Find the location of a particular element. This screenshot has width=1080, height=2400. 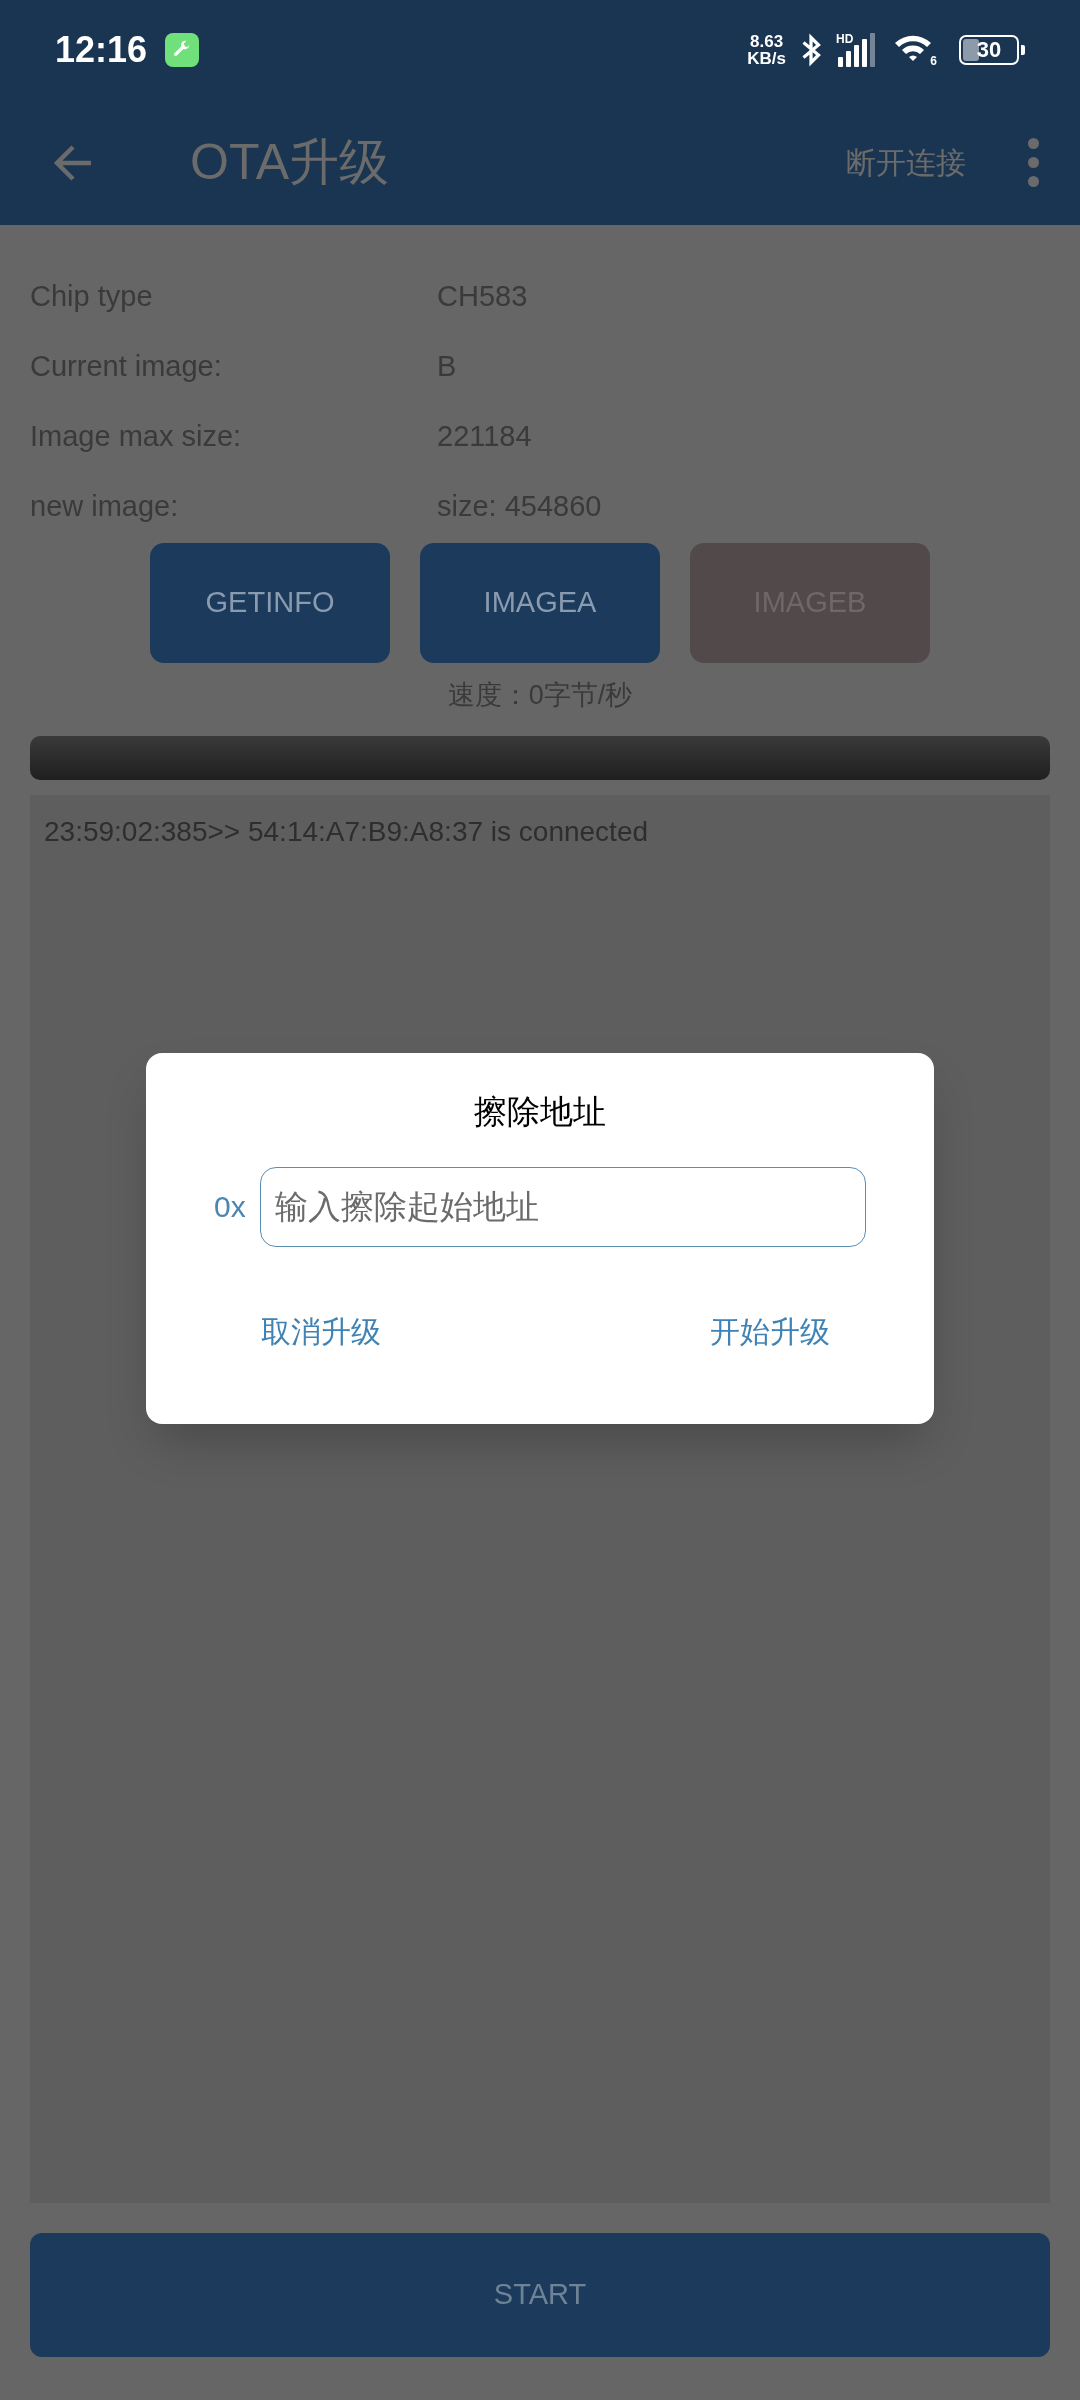

start-button: START is located at coordinates (540, 2294).